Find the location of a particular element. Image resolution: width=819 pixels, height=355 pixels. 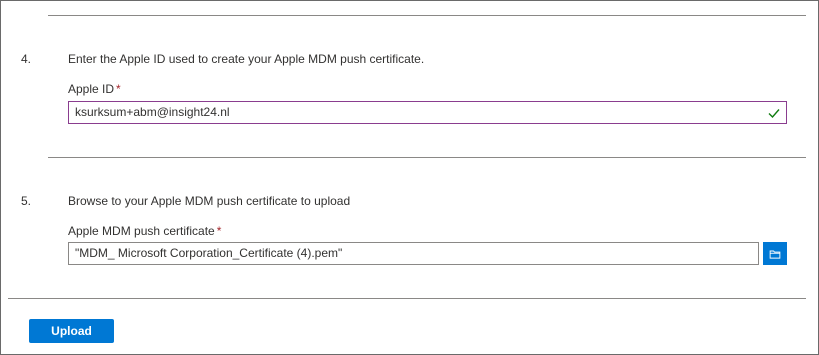

browse-file-button is located at coordinates (775, 253).